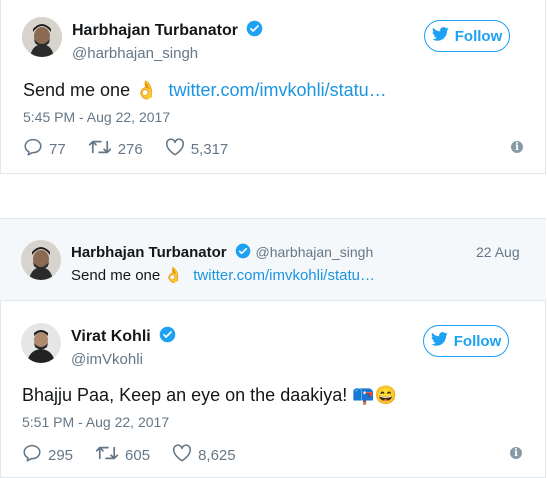 Image resolution: width=547 pixels, height=478 pixels. What do you see at coordinates (95, 422) in the screenshot?
I see `timestamp: 5:51 PM - Aug 22, 2017` at bounding box center [95, 422].